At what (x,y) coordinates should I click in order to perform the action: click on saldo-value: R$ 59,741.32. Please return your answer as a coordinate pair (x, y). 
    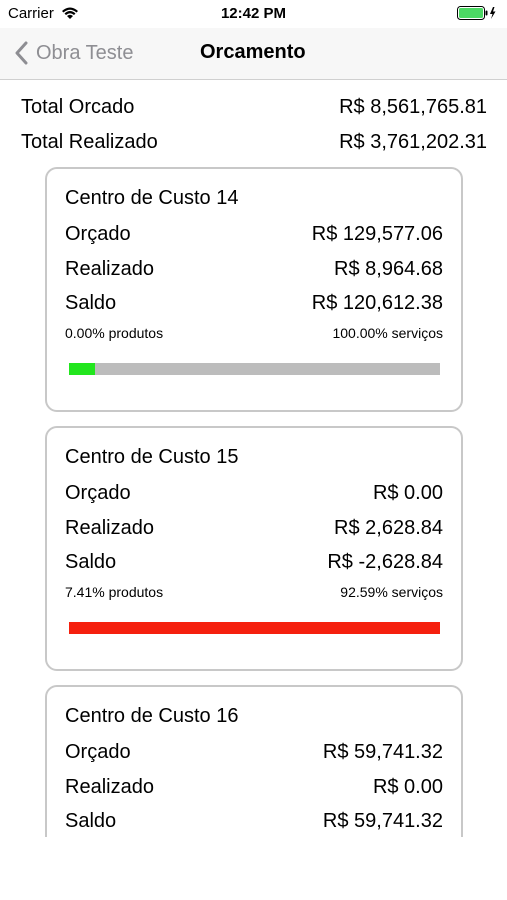
    Looking at the image, I should click on (382, 821).